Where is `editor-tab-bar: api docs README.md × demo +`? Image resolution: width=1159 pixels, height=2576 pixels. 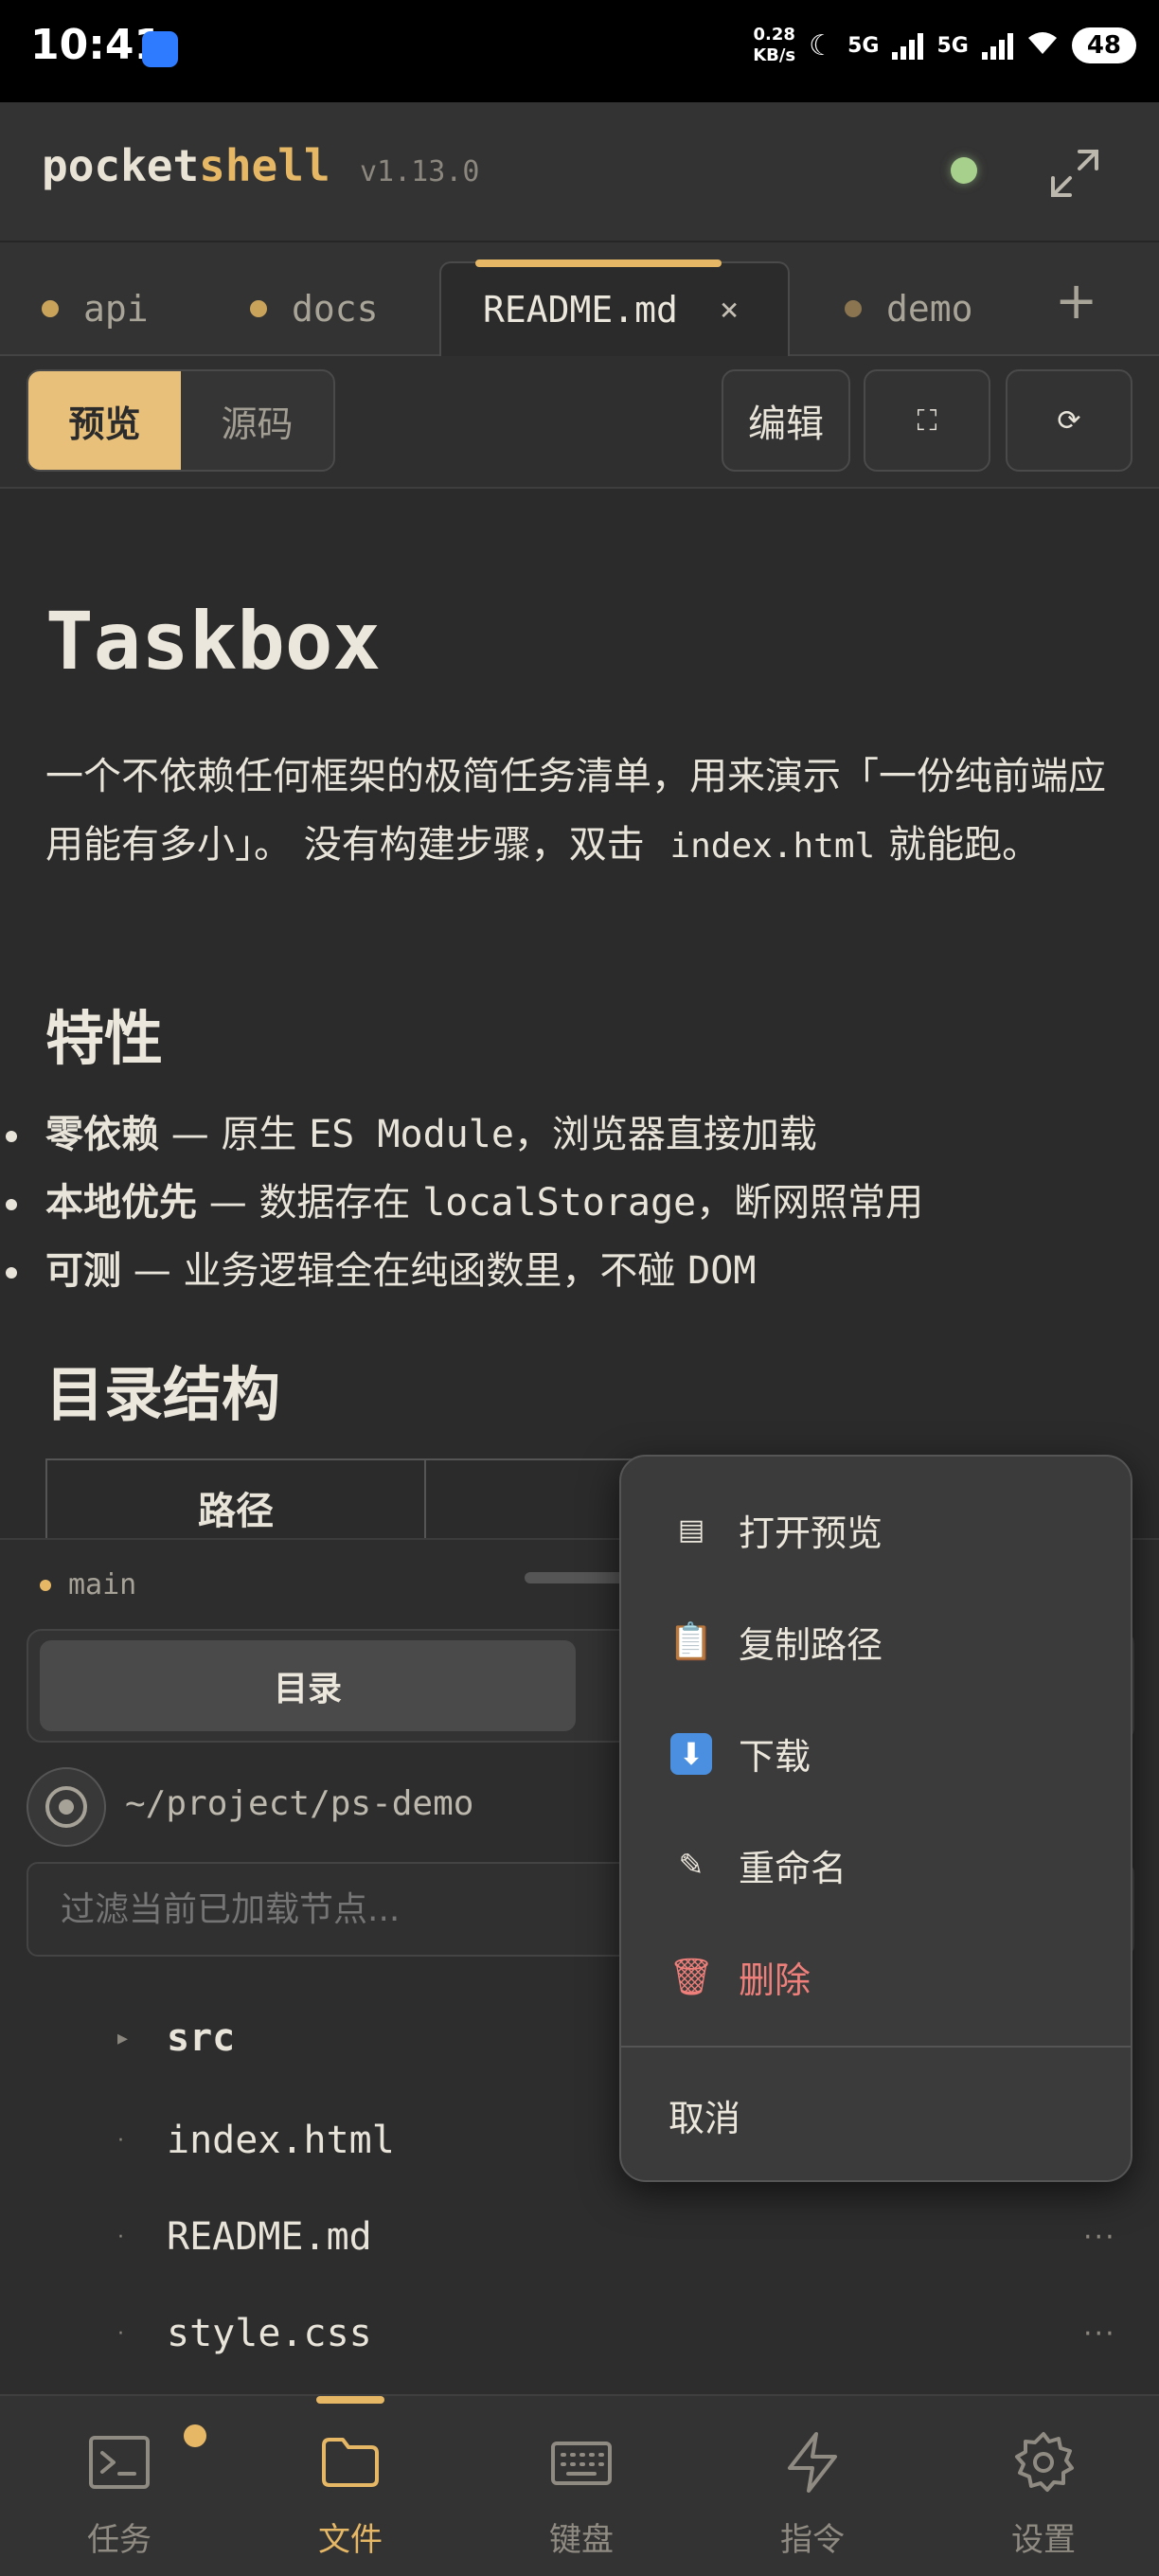
editor-tab-bar: api docs README.md × demo + is located at coordinates (579, 299).